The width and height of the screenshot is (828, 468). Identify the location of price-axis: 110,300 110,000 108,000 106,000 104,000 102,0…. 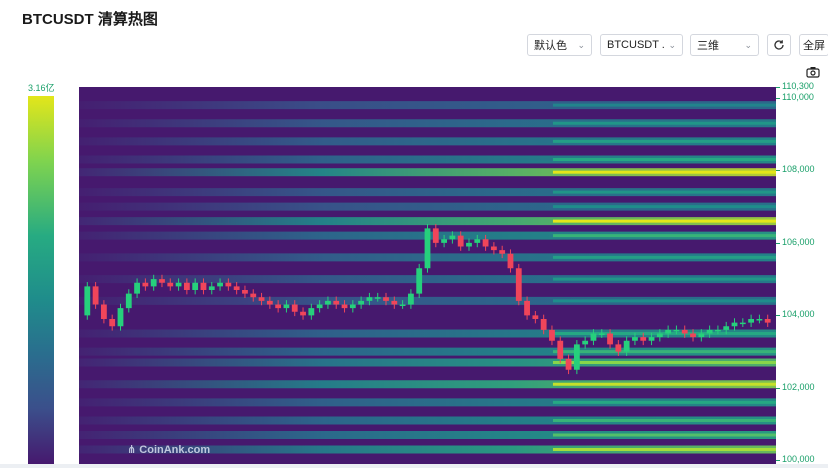
(802, 234).